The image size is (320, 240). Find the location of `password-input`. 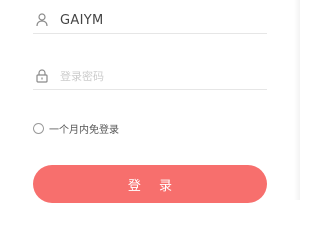

password-input is located at coordinates (155, 76).